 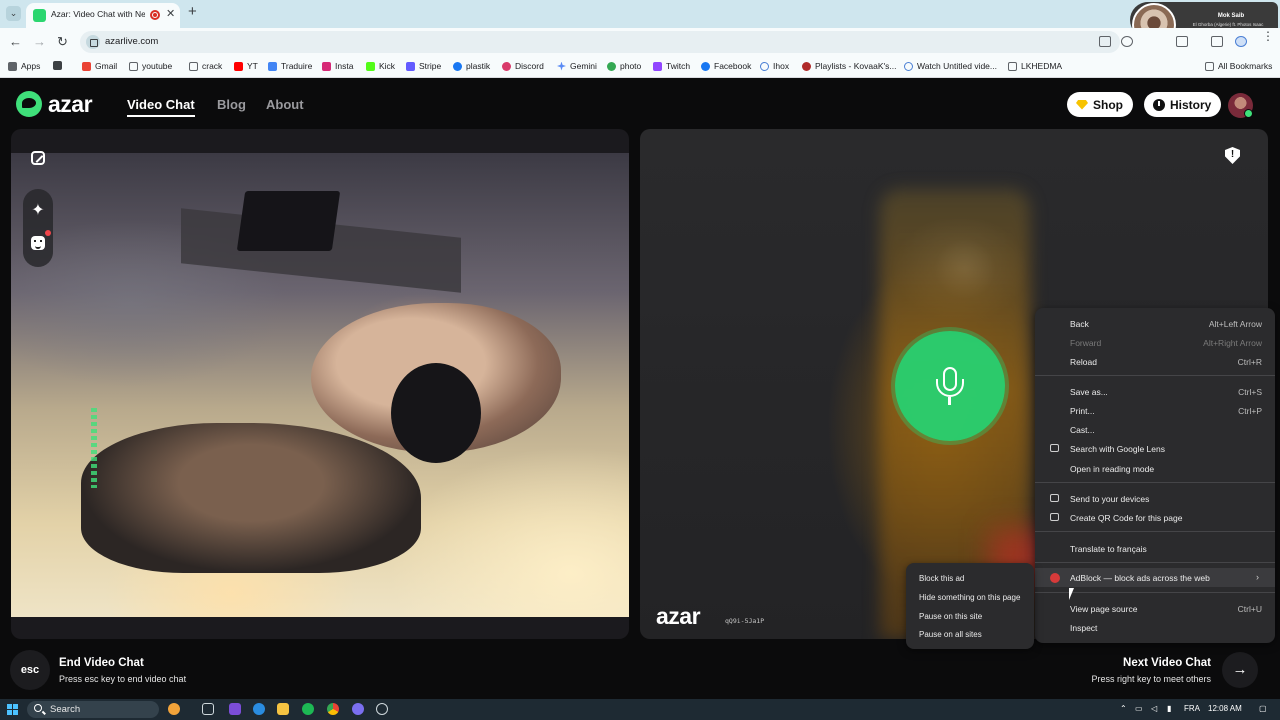 What do you see at coordinates (1154, 708) in the screenshot?
I see `volume-icon: ◁` at bounding box center [1154, 708].